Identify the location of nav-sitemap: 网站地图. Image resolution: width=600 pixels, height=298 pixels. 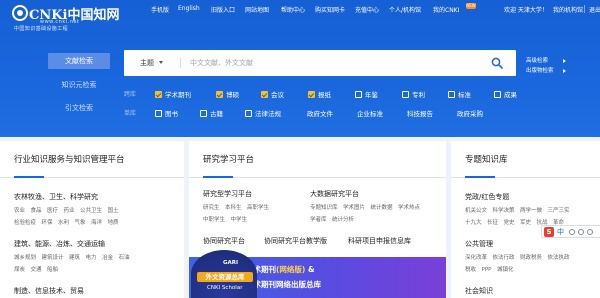
(257, 9).